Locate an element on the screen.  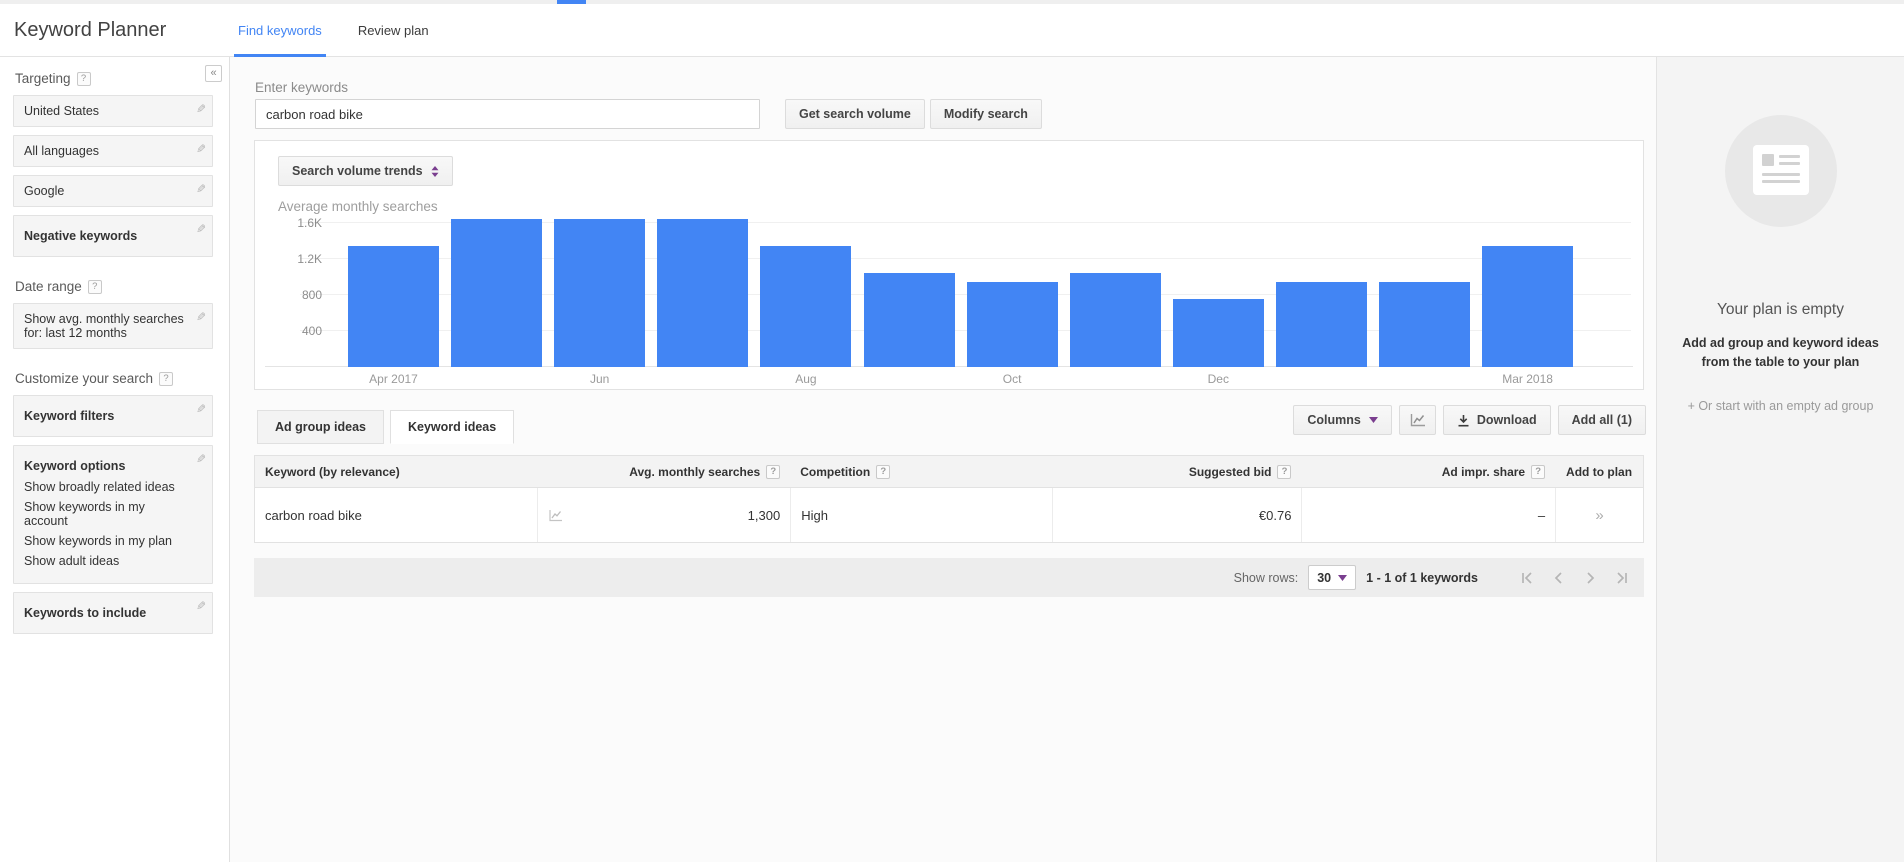
col-header-keyword: Keyword (by relevance) is located at coordinates (396, 472).